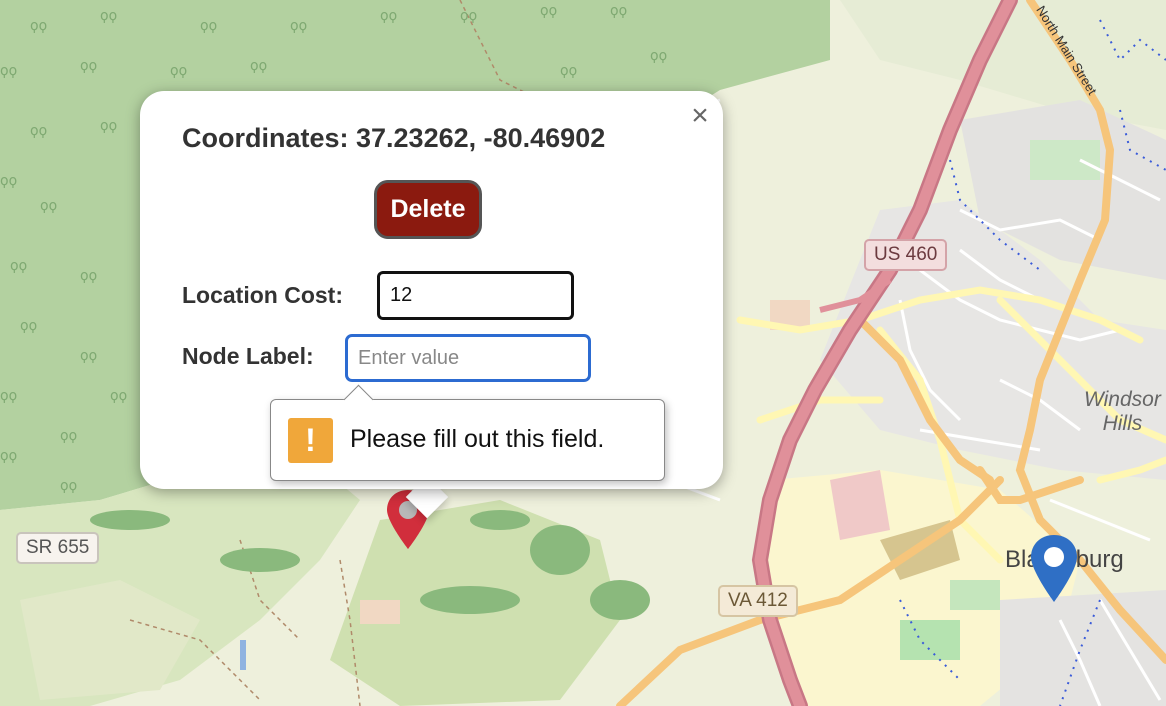 This screenshot has height=706, width=1166. Describe the element at coordinates (1054, 568) in the screenshot. I see `location-marker-blue` at that location.